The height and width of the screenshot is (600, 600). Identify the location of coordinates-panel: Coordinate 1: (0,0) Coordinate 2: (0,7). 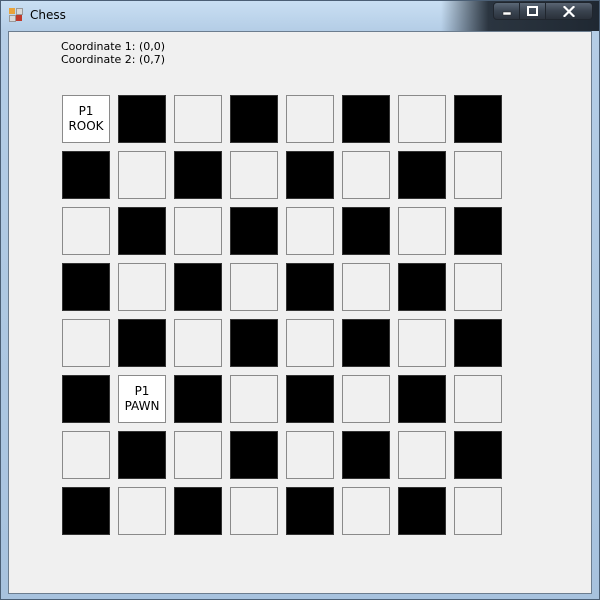
(113, 53).